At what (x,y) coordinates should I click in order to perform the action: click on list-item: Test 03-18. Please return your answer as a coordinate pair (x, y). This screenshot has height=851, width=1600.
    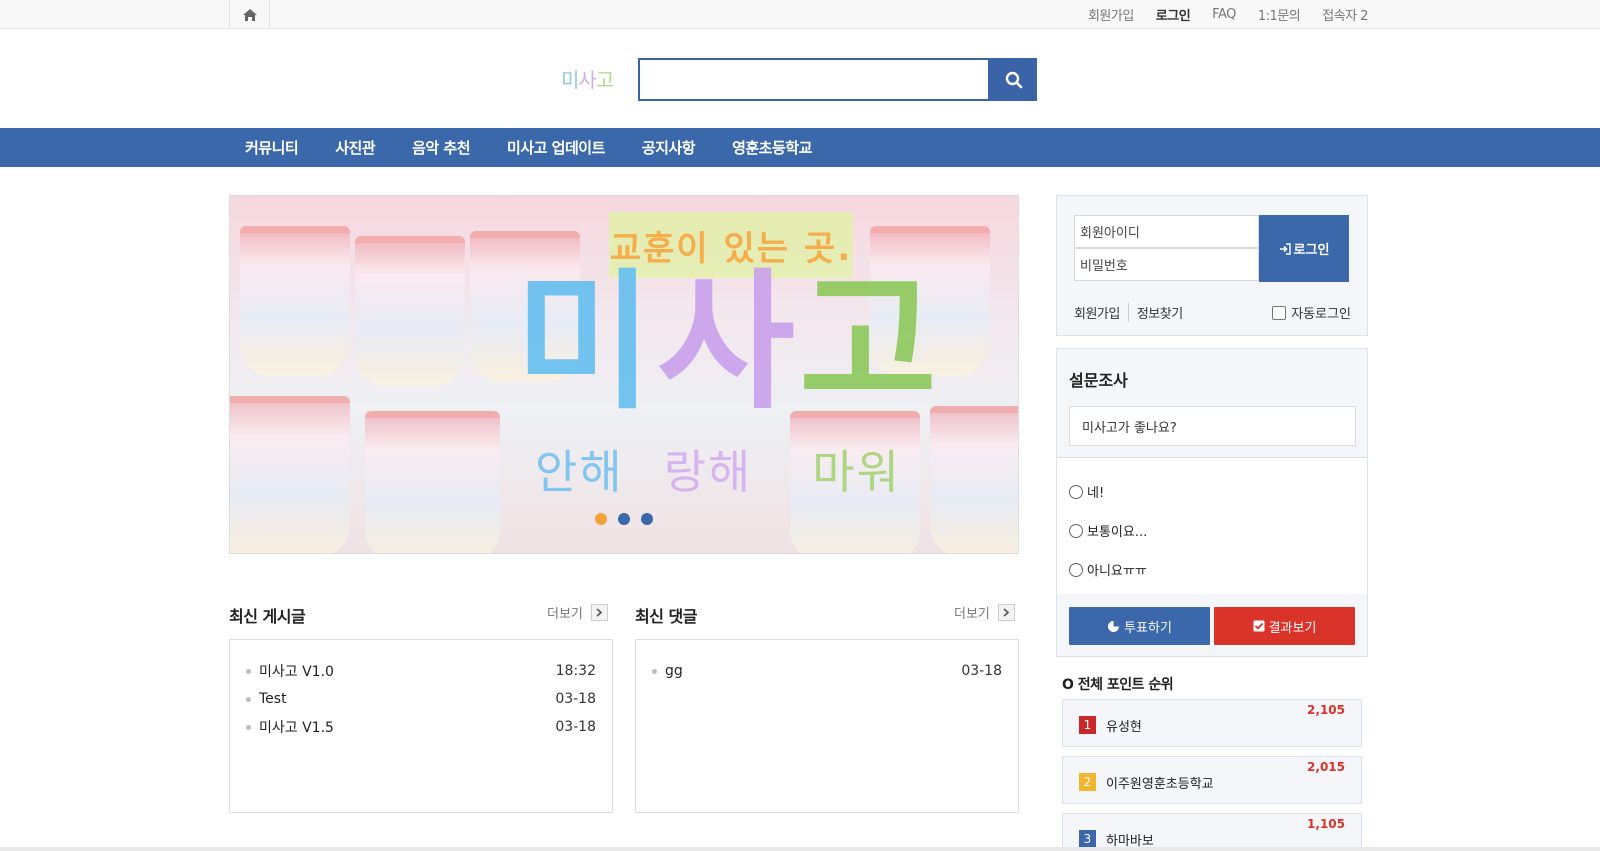
    Looking at the image, I should click on (421, 699).